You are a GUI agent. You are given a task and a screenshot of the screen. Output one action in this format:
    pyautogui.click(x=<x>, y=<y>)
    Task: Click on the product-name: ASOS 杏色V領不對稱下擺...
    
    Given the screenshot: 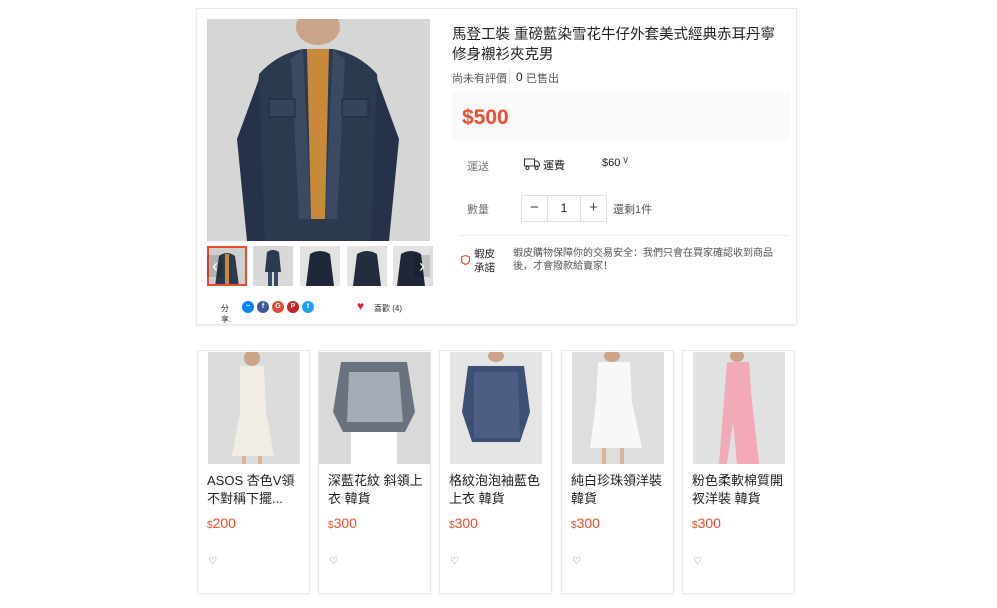 What is the action you would take?
    pyautogui.click(x=251, y=489)
    